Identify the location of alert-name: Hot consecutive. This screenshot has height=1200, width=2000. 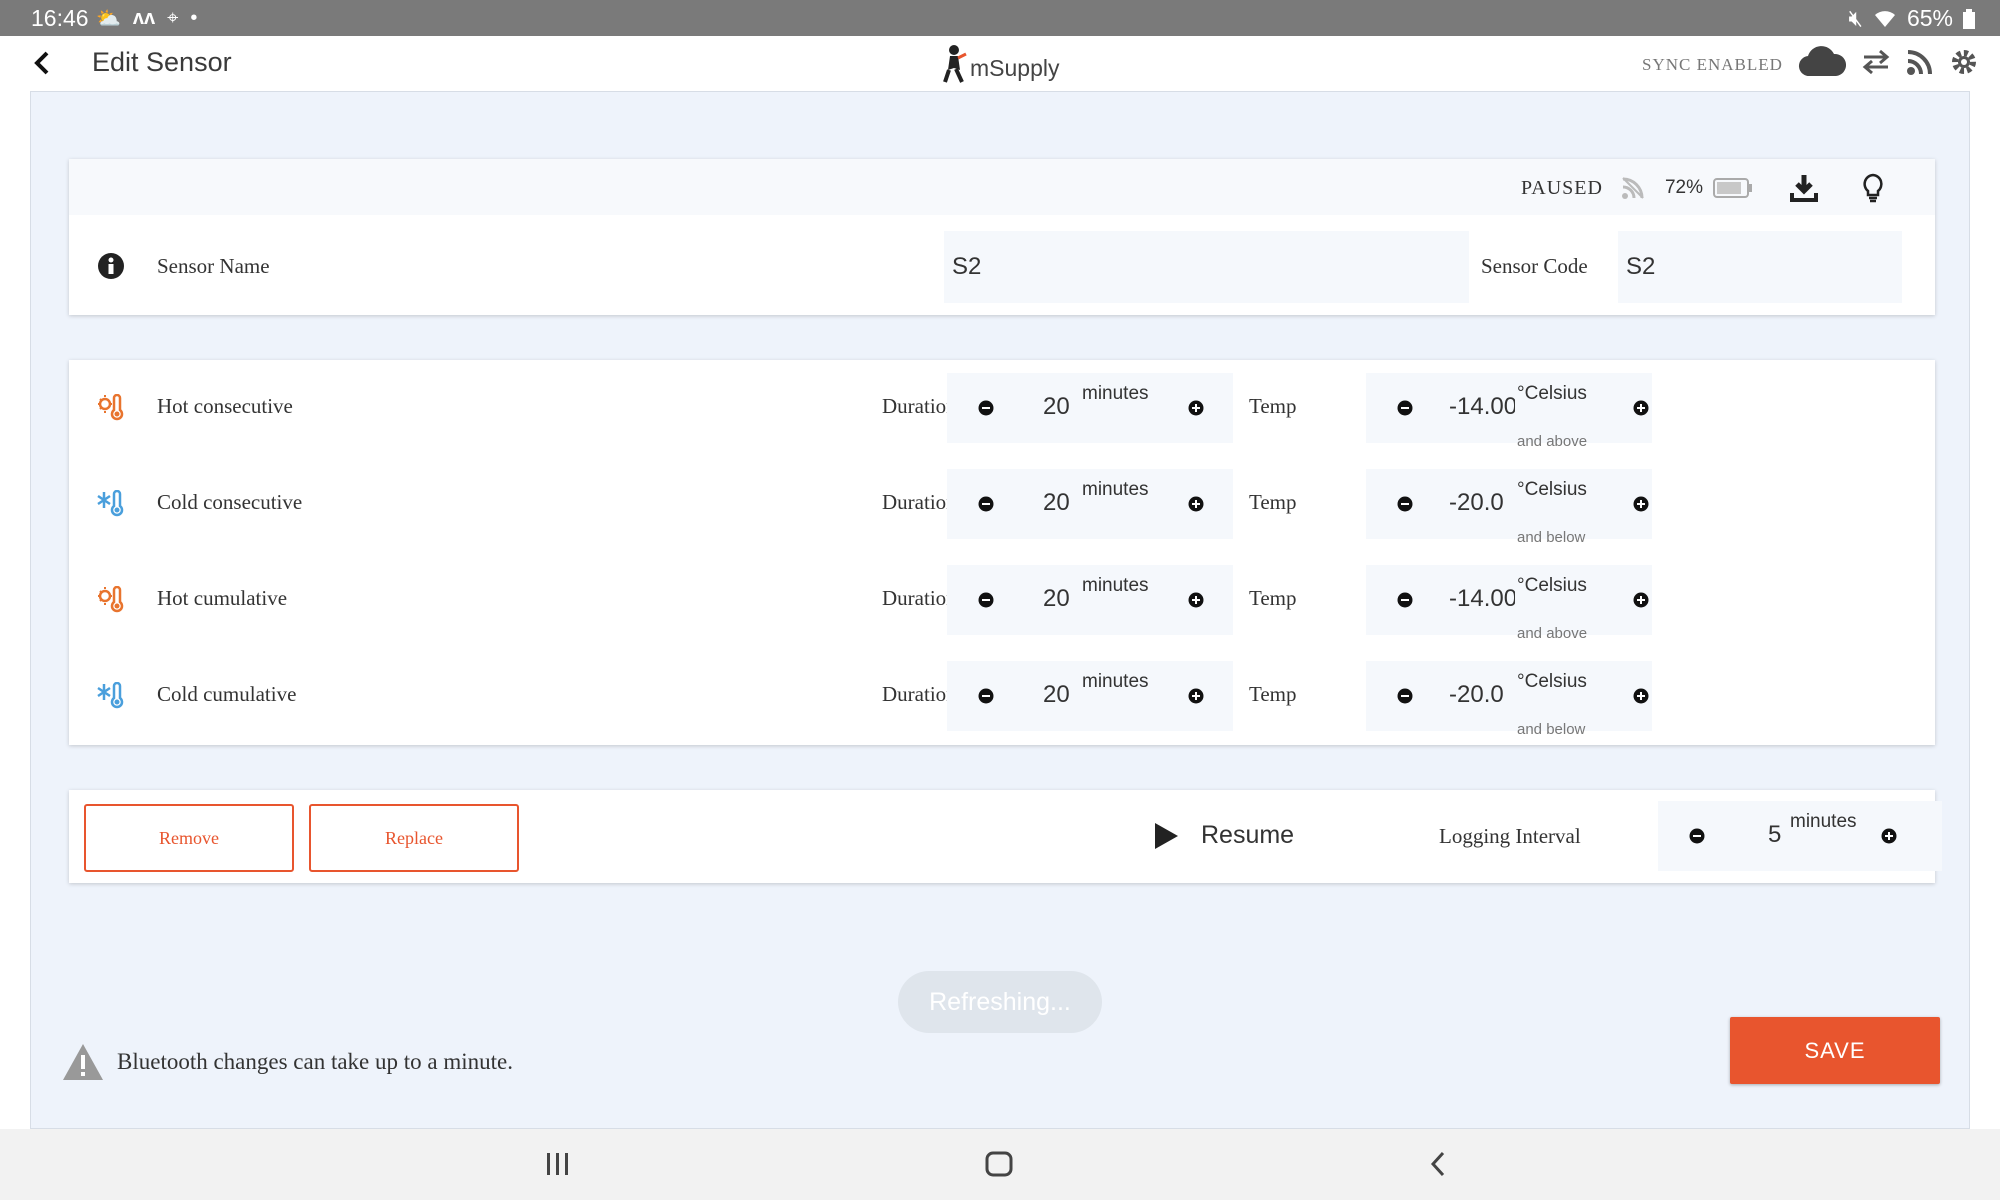
(225, 406).